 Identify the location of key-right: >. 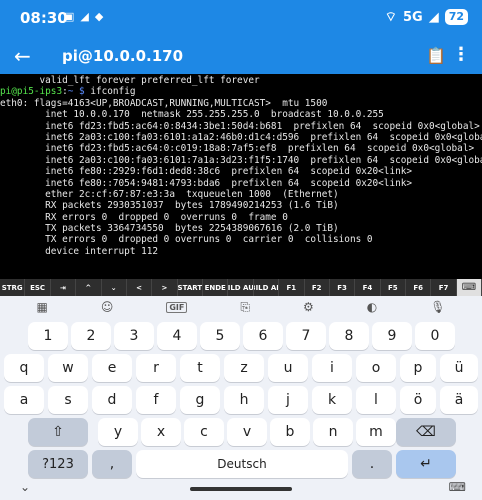
(165, 287).